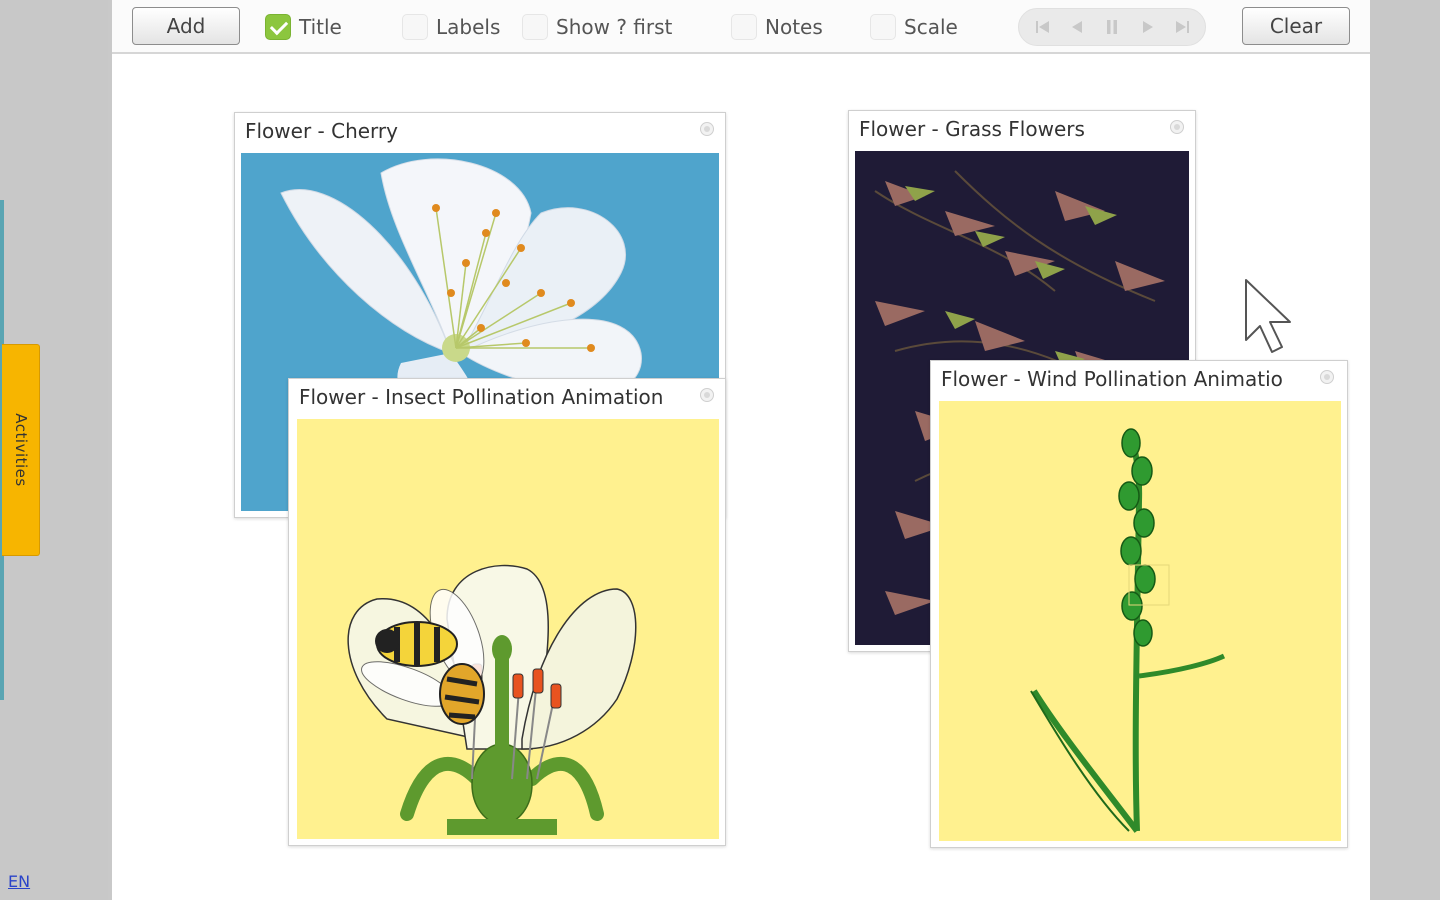  Describe the element at coordinates (794, 27) in the screenshot. I see `notes-option-label: Notes` at that location.